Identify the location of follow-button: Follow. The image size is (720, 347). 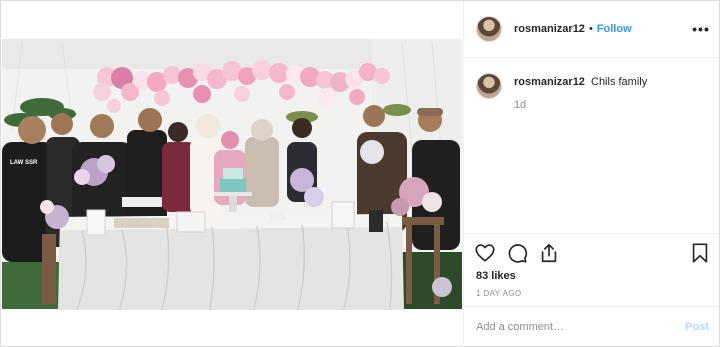
(614, 29).